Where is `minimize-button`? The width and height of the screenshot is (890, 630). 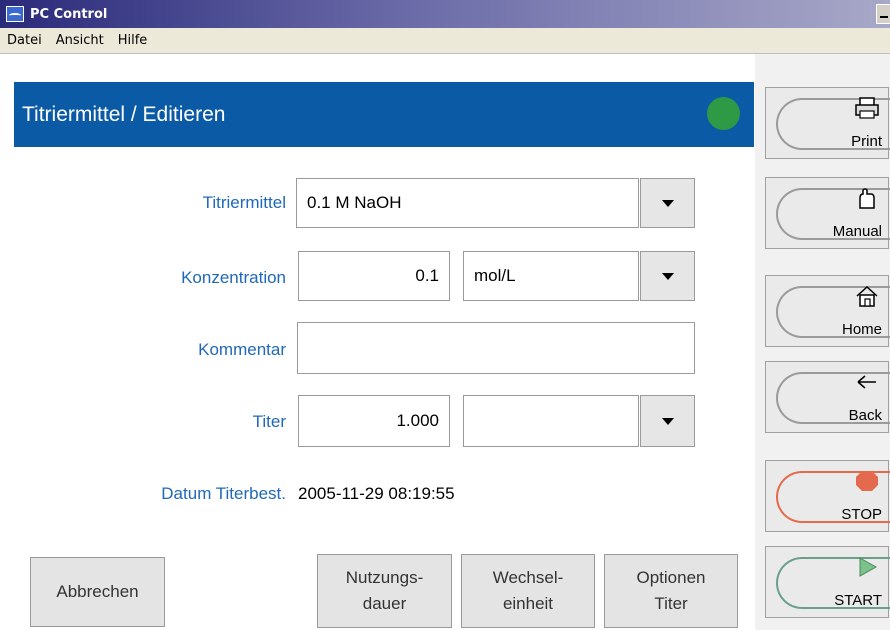 minimize-button is located at coordinates (883, 14).